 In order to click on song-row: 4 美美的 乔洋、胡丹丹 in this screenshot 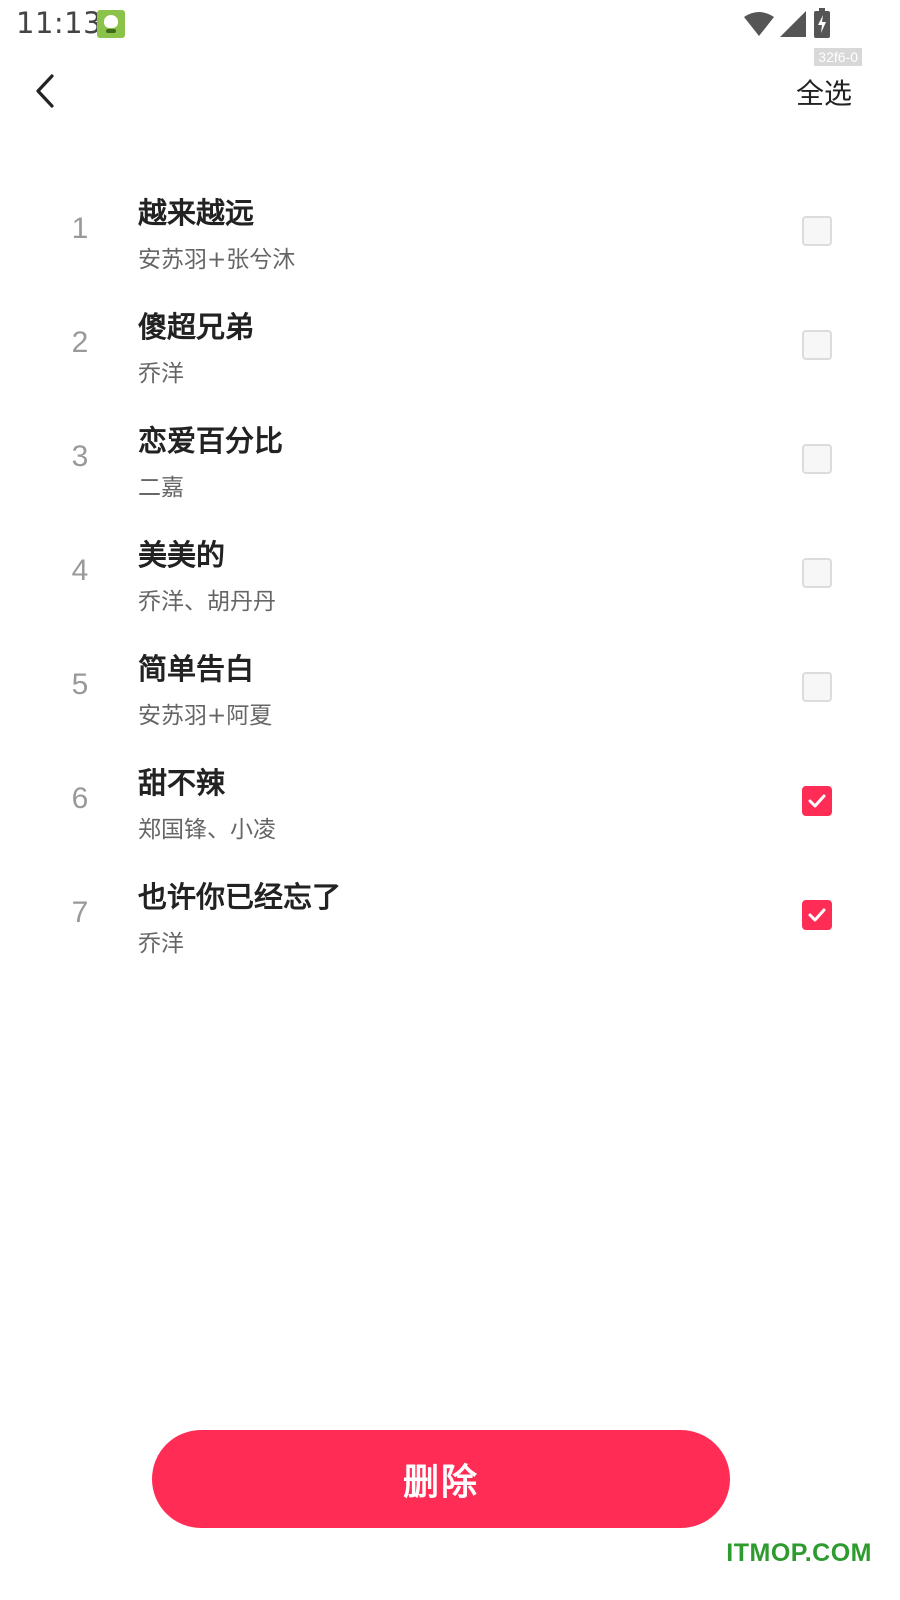, I will do `click(450, 575)`.